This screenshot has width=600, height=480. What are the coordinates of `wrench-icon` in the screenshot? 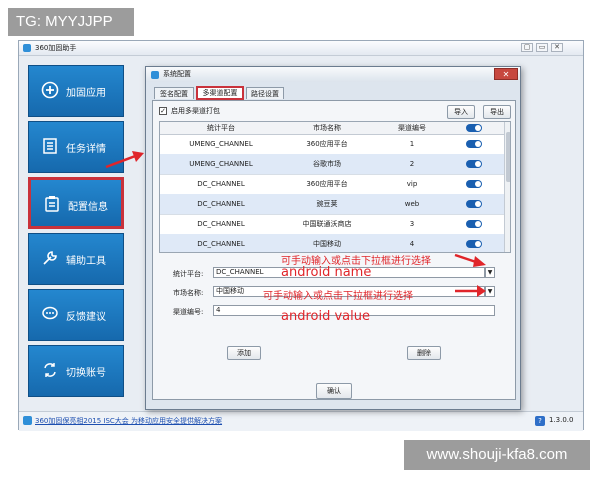 It's located at (50, 258).